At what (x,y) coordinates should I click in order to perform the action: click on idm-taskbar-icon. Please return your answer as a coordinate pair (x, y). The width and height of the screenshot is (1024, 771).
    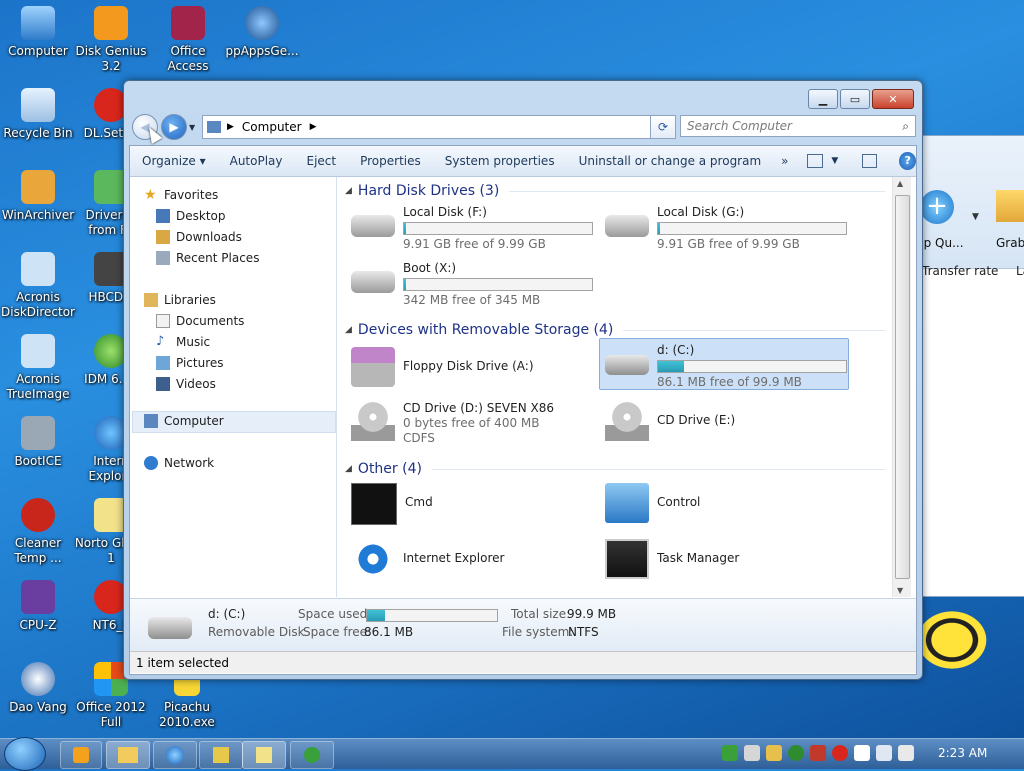
    Looking at the image, I should click on (312, 755).